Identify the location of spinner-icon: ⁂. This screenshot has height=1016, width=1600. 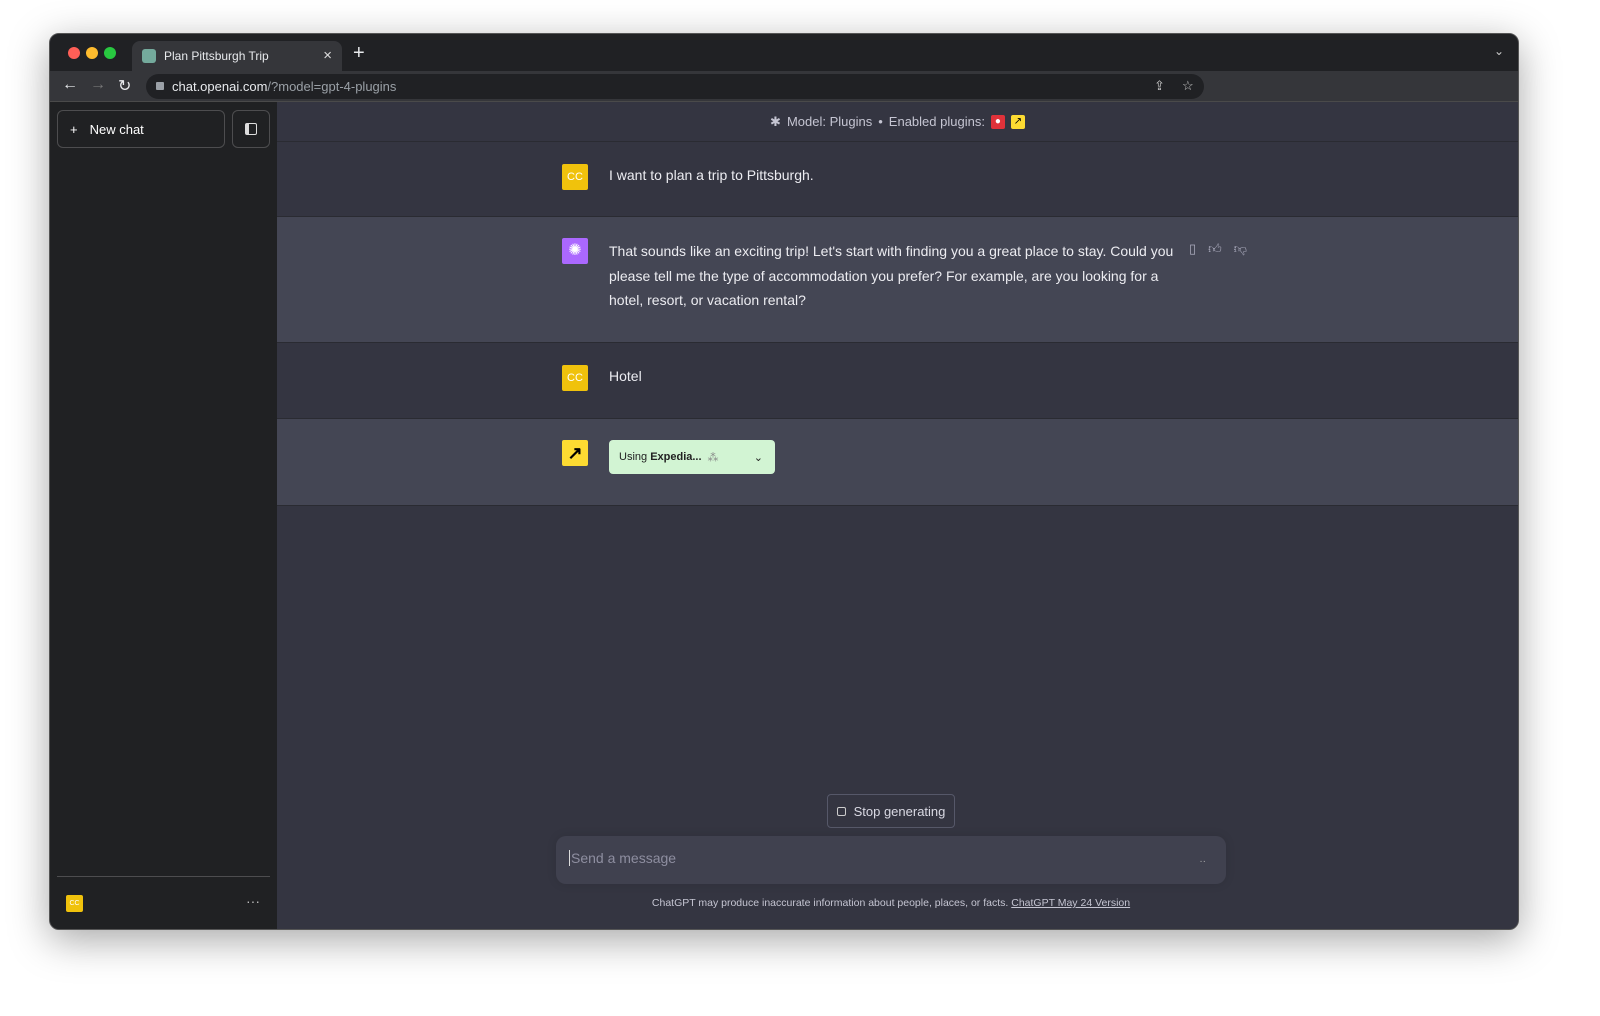
(713, 457).